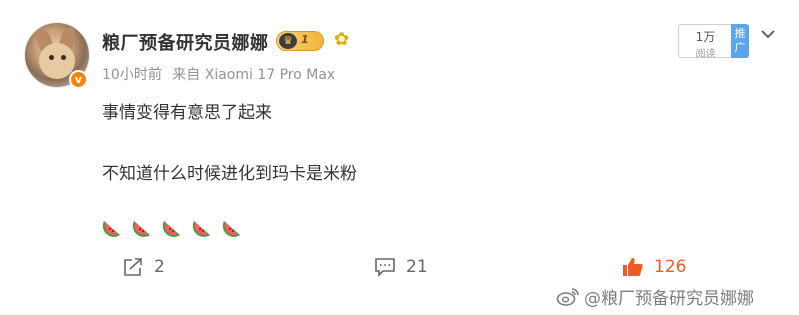 This screenshot has width=799, height=315. Describe the element at coordinates (342, 39) in the screenshot. I see `sunflower-icon: ✿` at that location.